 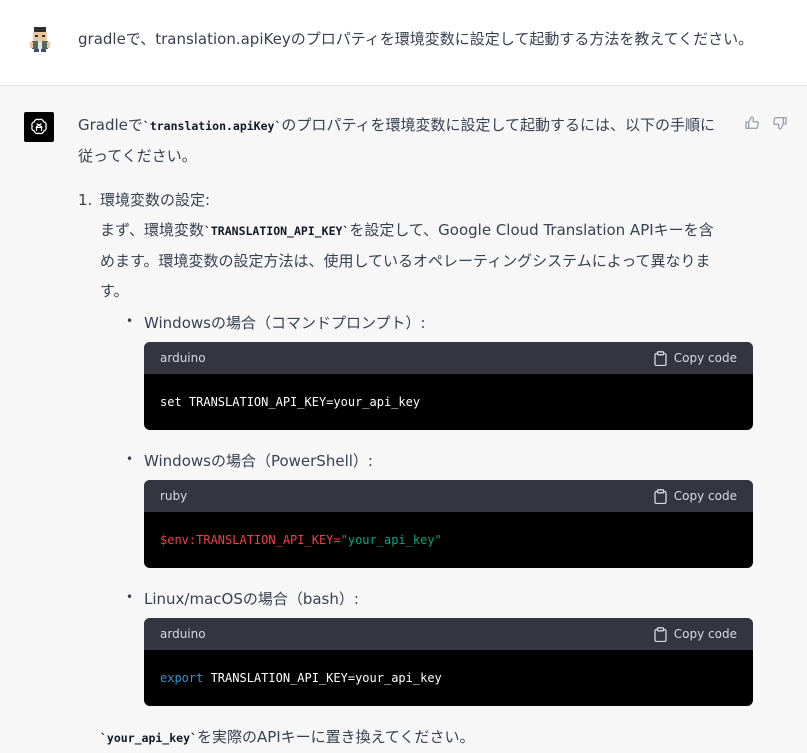 What do you see at coordinates (335, 737) in the screenshot?
I see `closing-text: を実際のAPIキーに置き換えてください。` at bounding box center [335, 737].